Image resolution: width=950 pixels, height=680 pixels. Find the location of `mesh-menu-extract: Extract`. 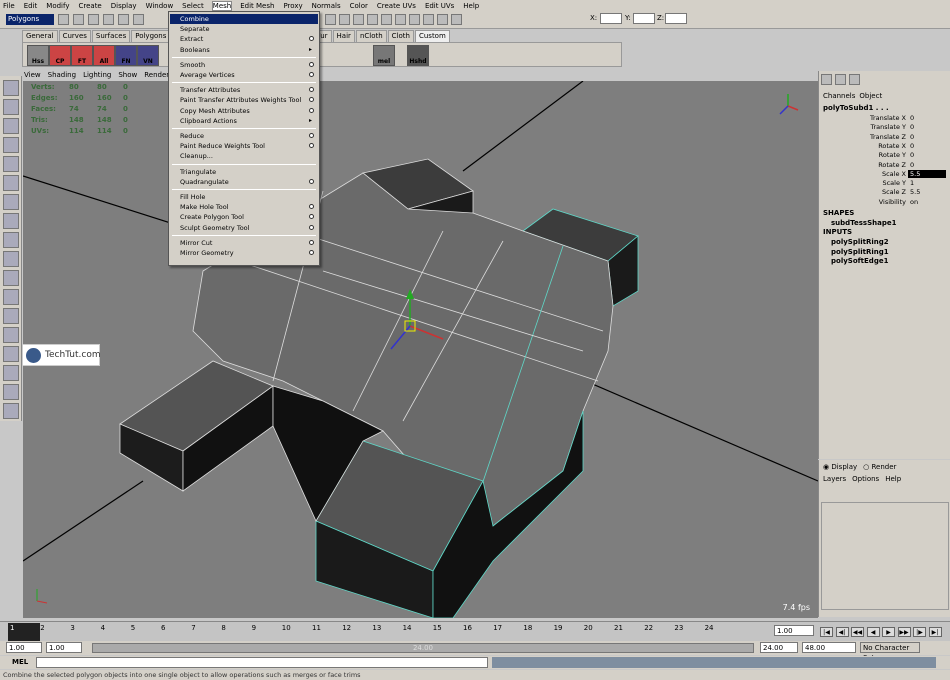

mesh-menu-extract: Extract is located at coordinates (244, 39).